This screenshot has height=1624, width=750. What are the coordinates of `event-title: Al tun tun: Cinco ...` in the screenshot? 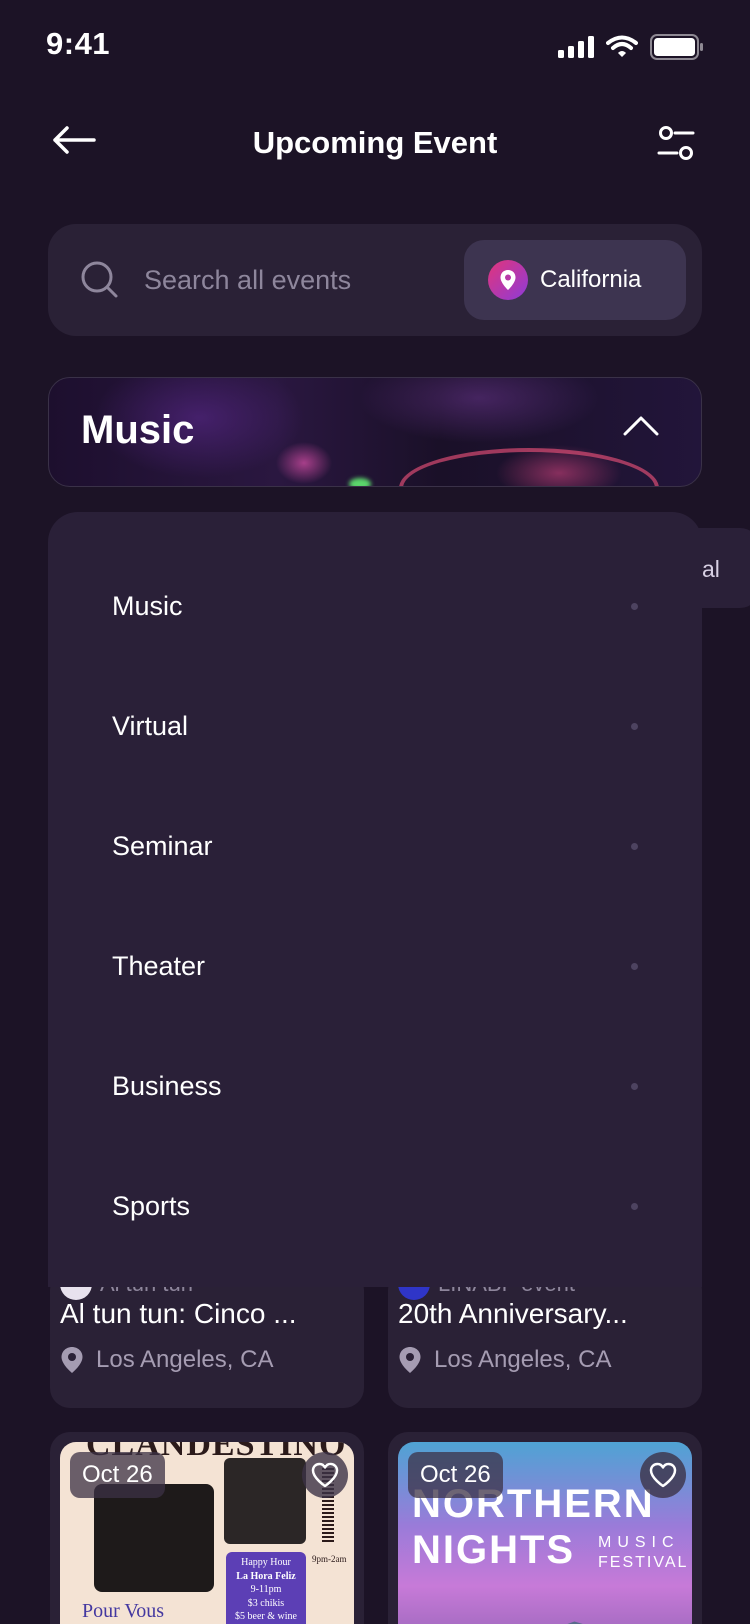 It's located at (178, 1313).